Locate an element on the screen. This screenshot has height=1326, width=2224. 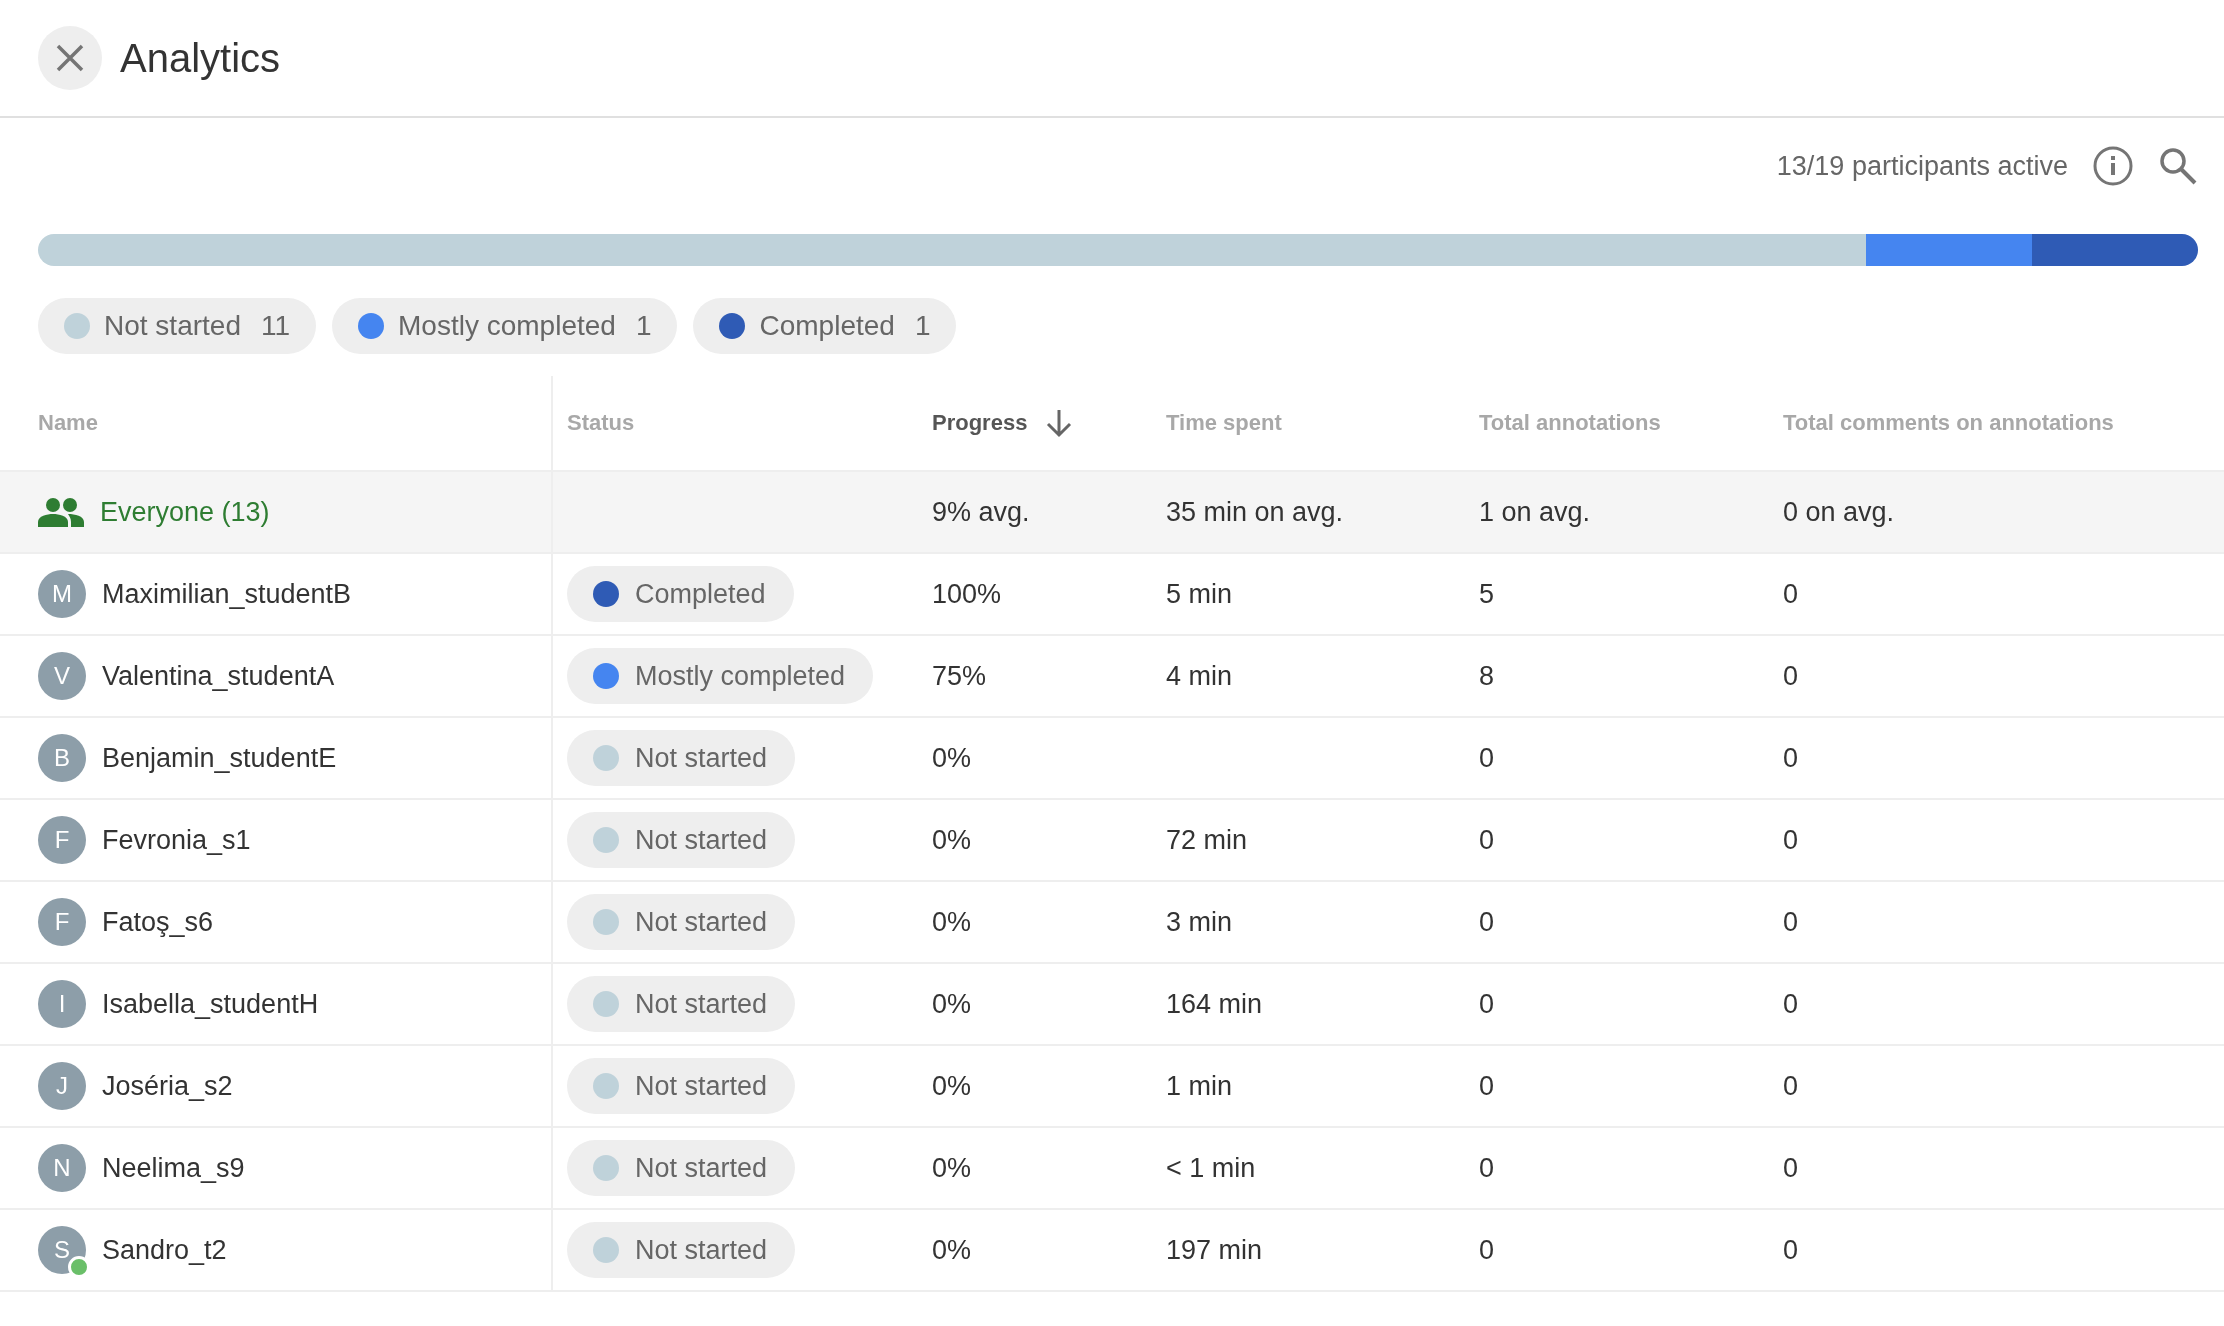
participant-name: Fatoş_s6 is located at coordinates (158, 922).